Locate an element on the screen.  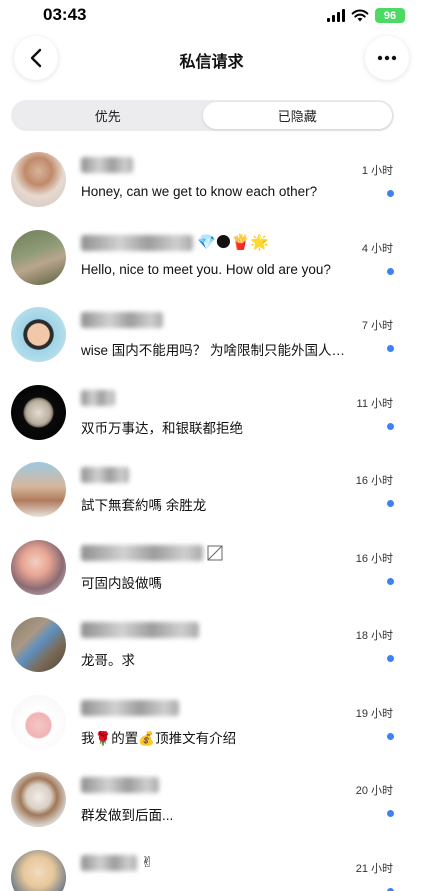
wifi-icon is located at coordinates (360, 15).